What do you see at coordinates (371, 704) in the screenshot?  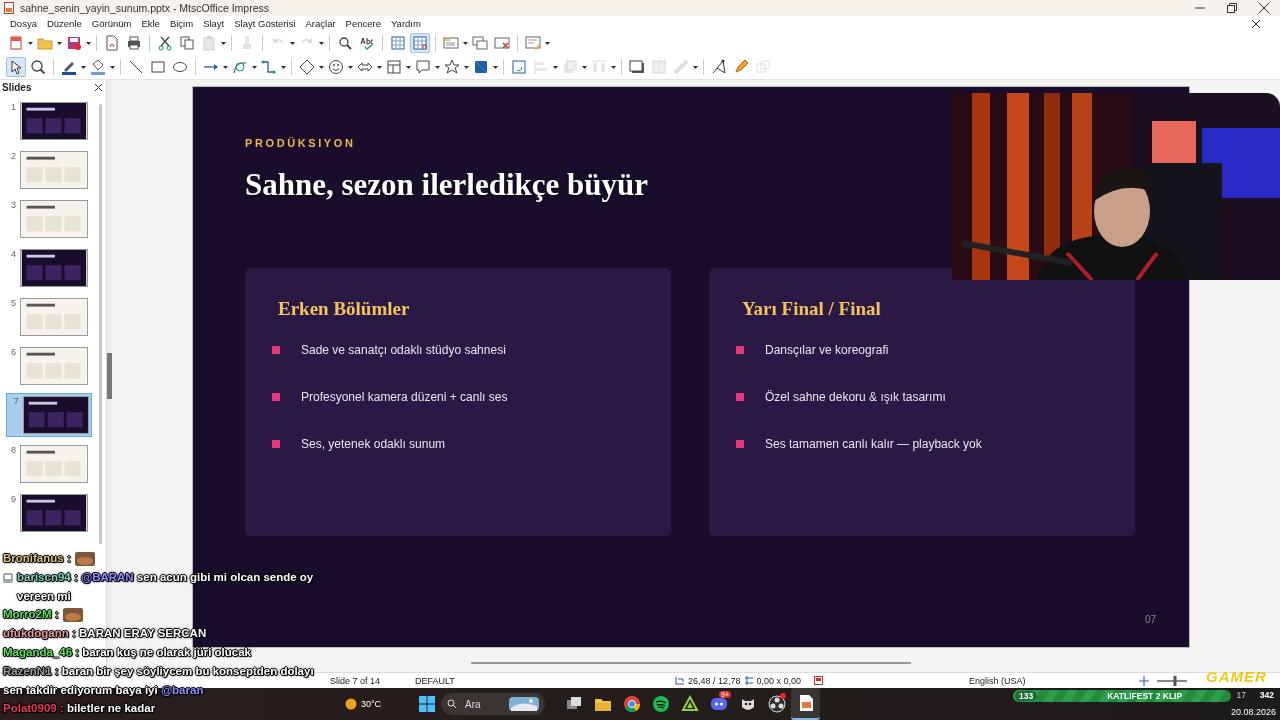 I see `weather-temperature: 30°C` at bounding box center [371, 704].